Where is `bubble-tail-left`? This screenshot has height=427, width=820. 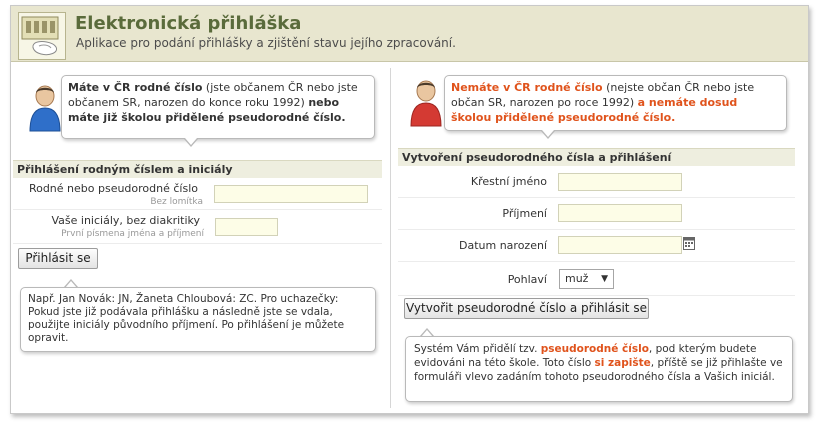
bubble-tail-left is located at coordinates (191, 142).